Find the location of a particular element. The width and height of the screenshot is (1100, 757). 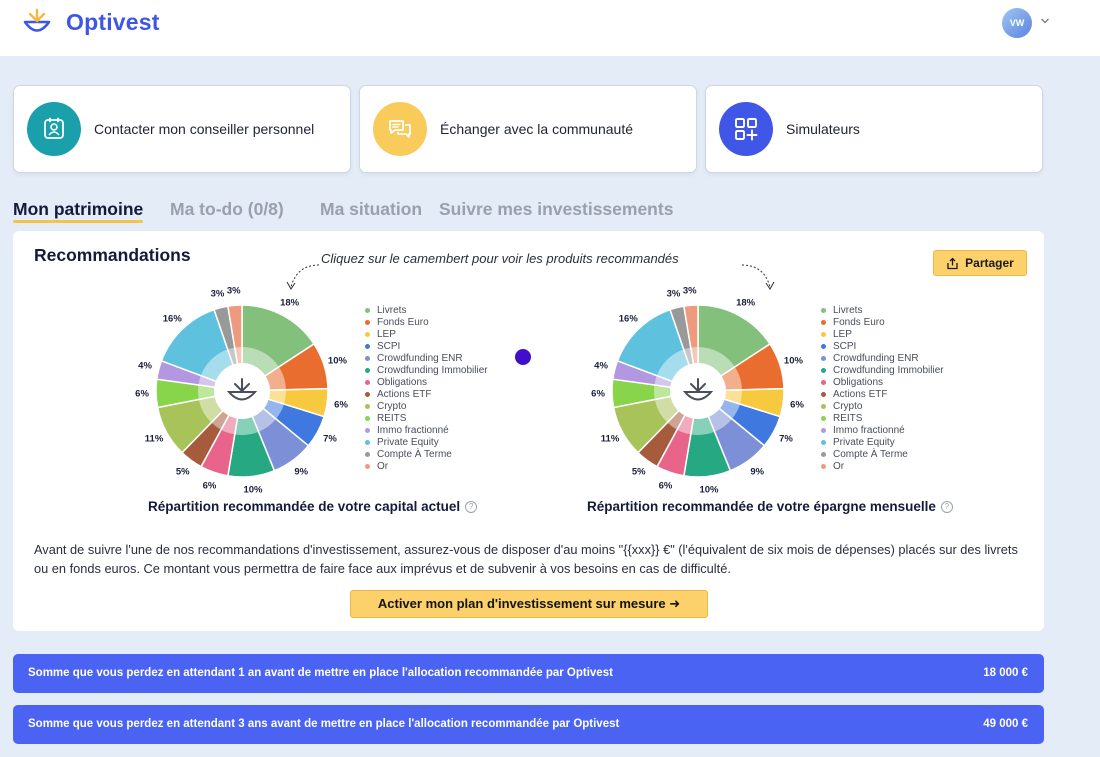

legend-item: REITS is located at coordinates (426, 418).